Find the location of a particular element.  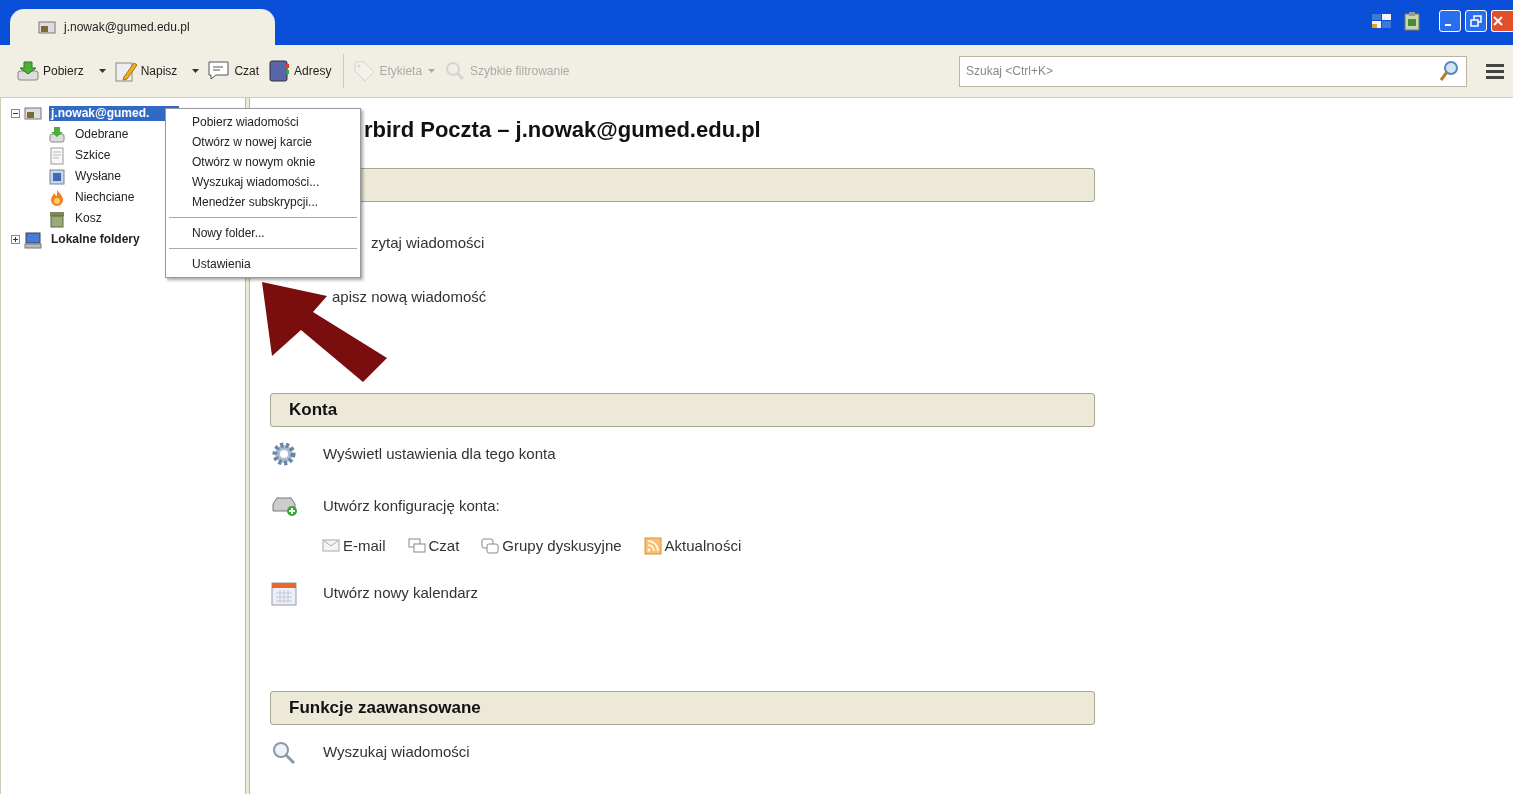

toolbar-button: Adresy is located at coordinates (299, 71).